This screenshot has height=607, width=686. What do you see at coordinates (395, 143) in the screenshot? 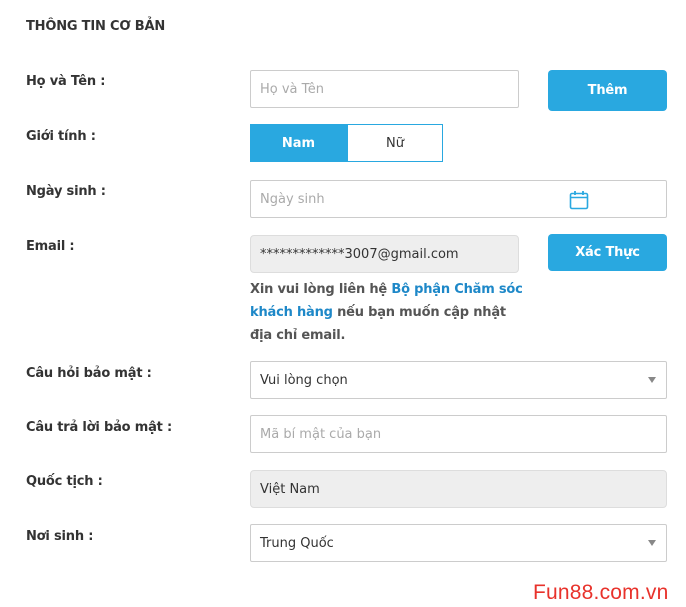
I see `gender-option-female: Nữ` at bounding box center [395, 143].